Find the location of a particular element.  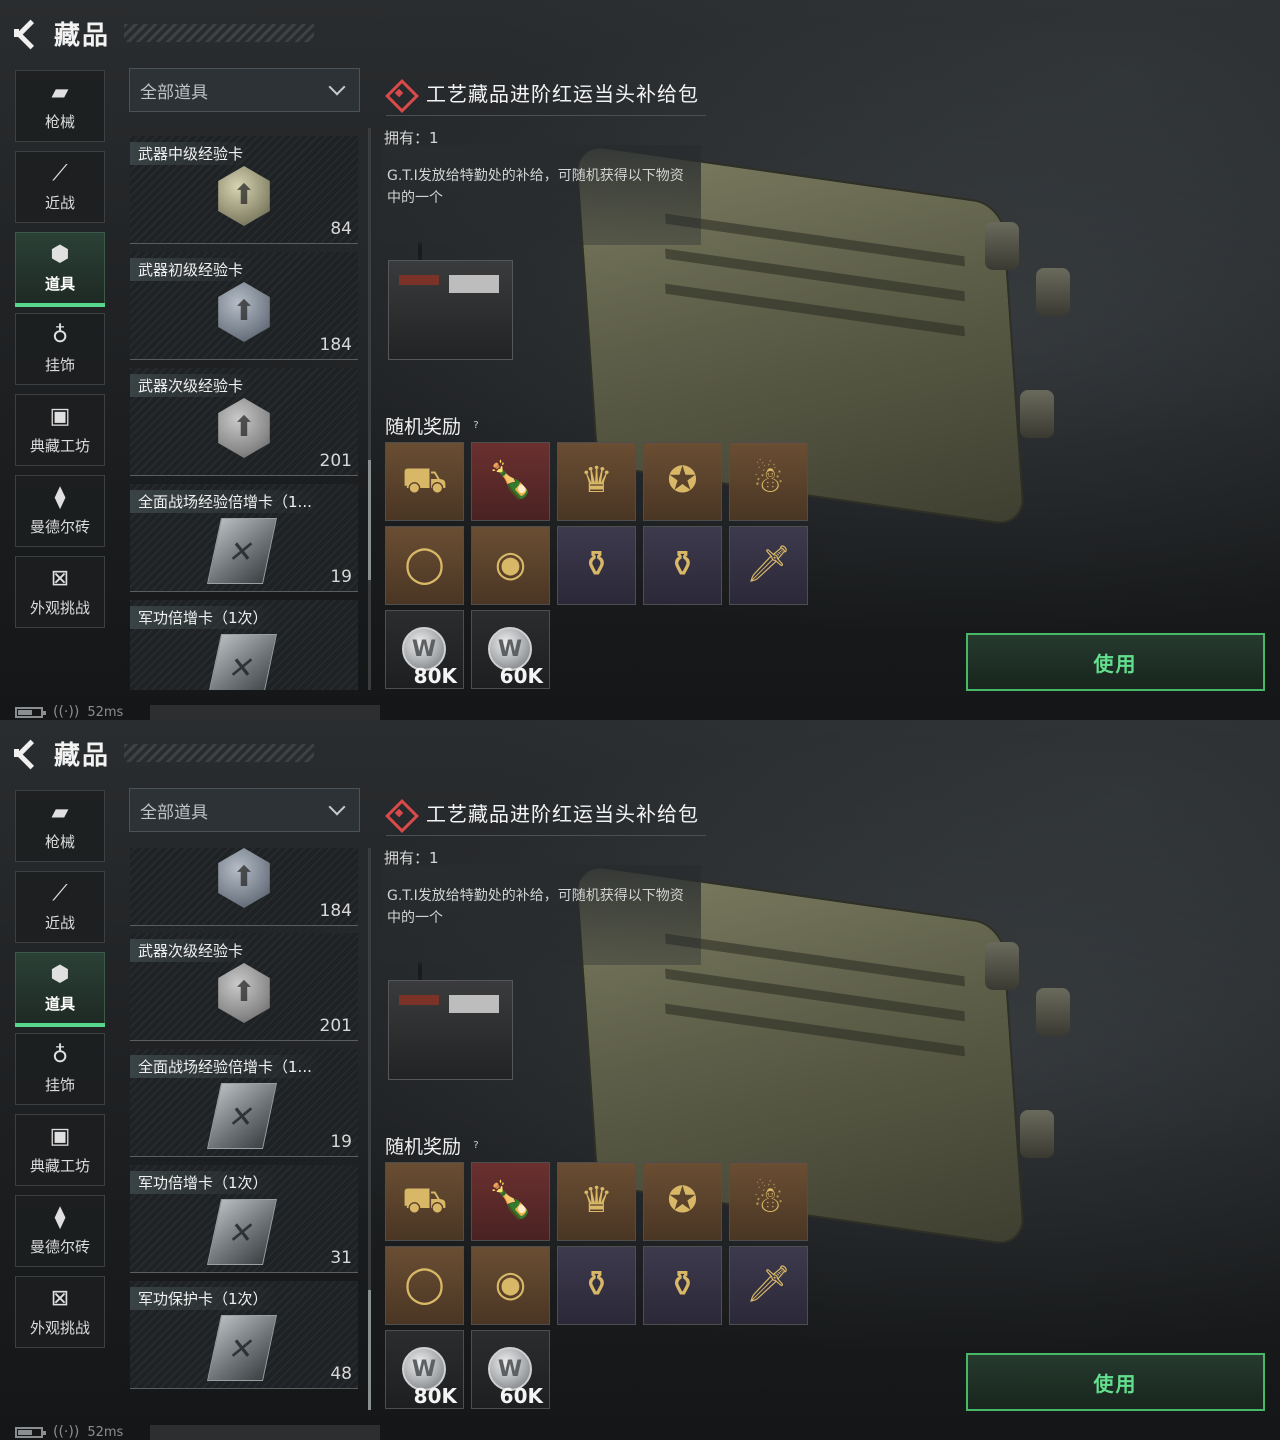

experience-card-icon is located at coordinates (244, 196).